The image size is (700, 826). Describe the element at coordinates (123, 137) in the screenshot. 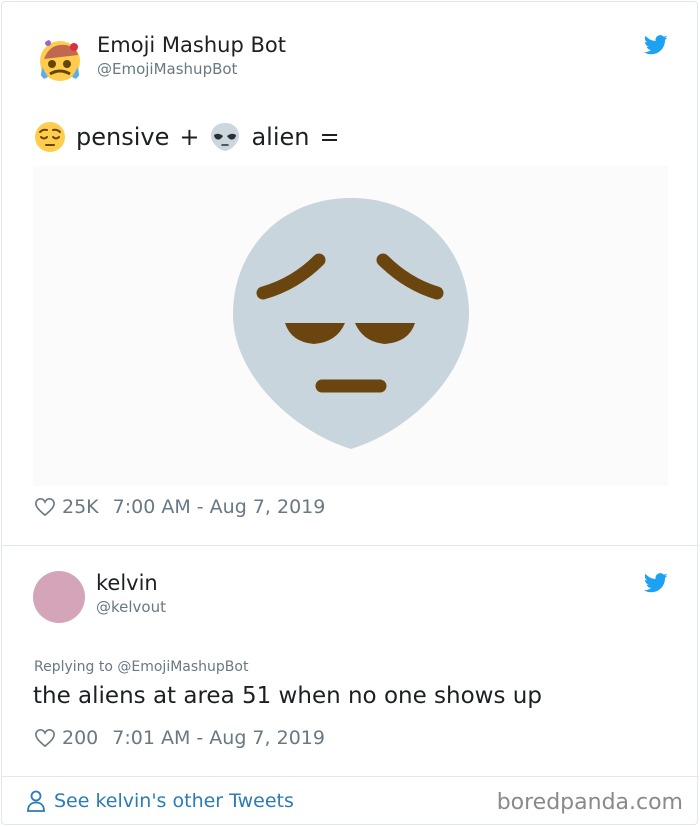

I see `emoji-a-name: pensive` at that location.